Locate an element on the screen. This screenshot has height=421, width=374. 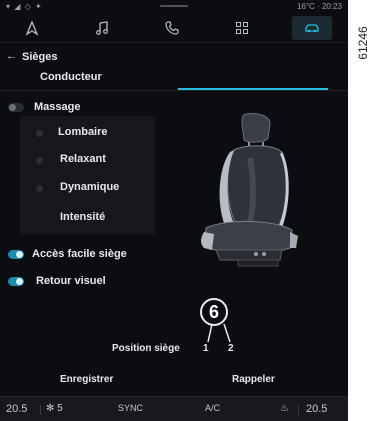
header-row: ← Sièges is located at coordinates (174, 57).